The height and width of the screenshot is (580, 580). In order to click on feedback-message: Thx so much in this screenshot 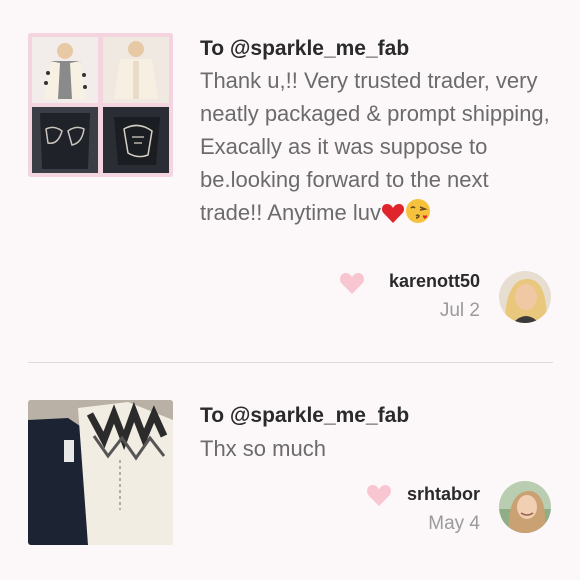, I will do `click(377, 448)`.